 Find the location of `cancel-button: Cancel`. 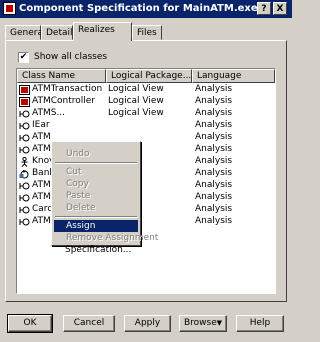

cancel-button: Cancel is located at coordinates (89, 323).